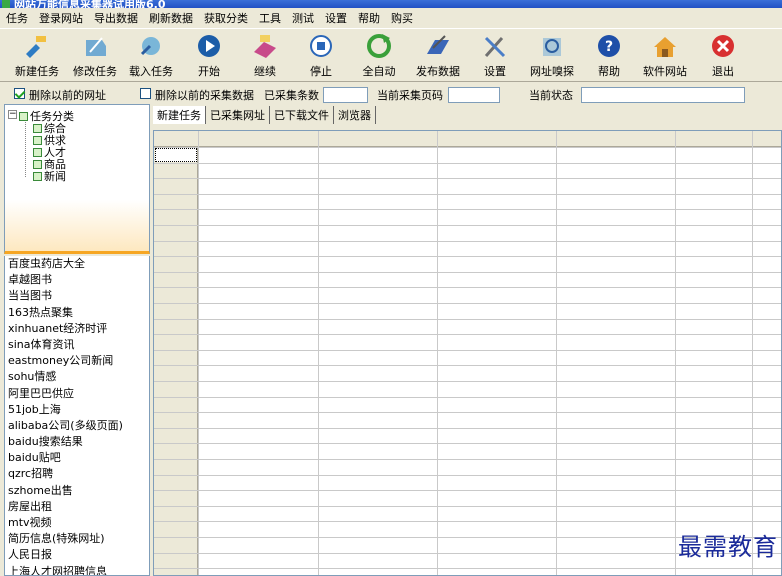  Describe the element at coordinates (410, 95) in the screenshot. I see `current-page-label: 当前采集页码` at that location.